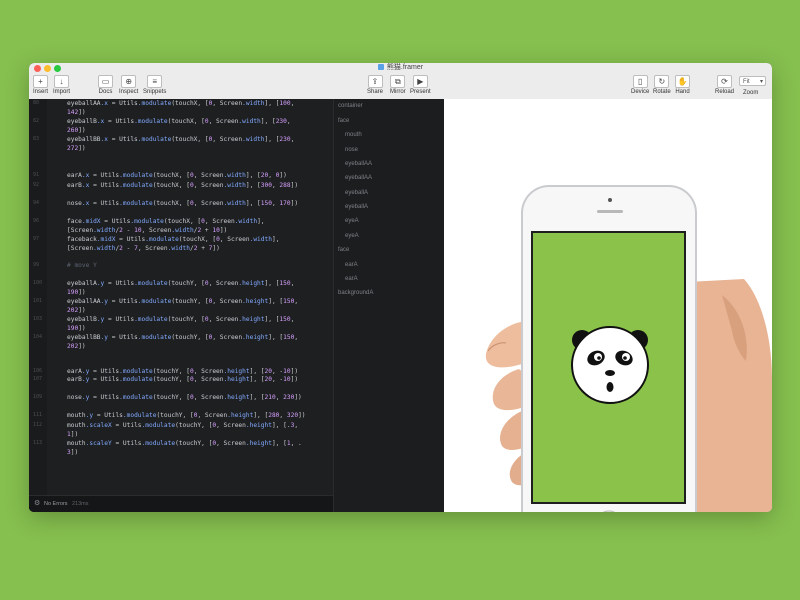 This screenshot has height=600, width=800. I want to click on share-button: ⇪ Share, so click(375, 85).